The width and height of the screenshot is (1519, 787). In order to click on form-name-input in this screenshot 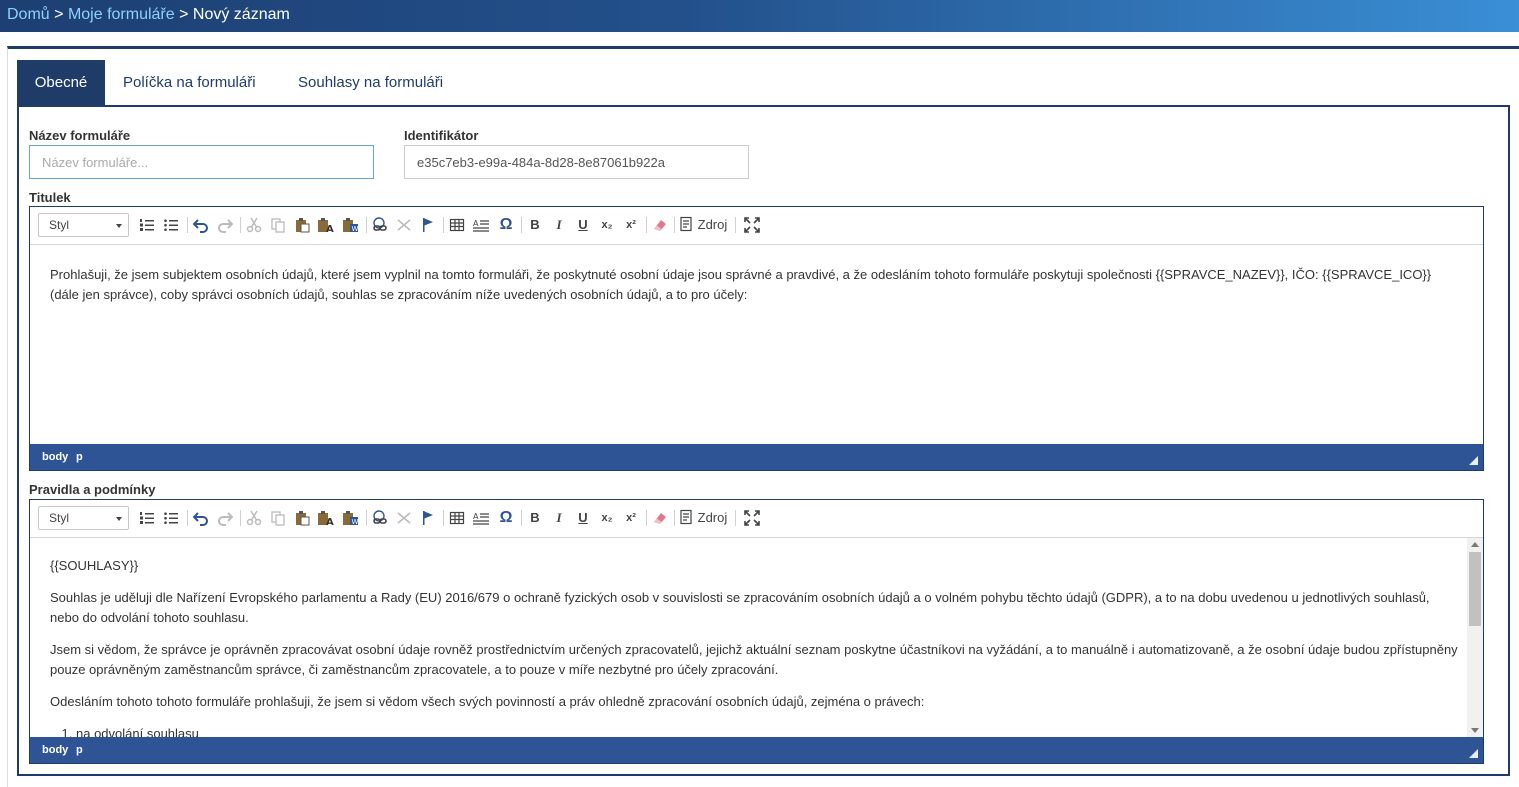, I will do `click(201, 162)`.